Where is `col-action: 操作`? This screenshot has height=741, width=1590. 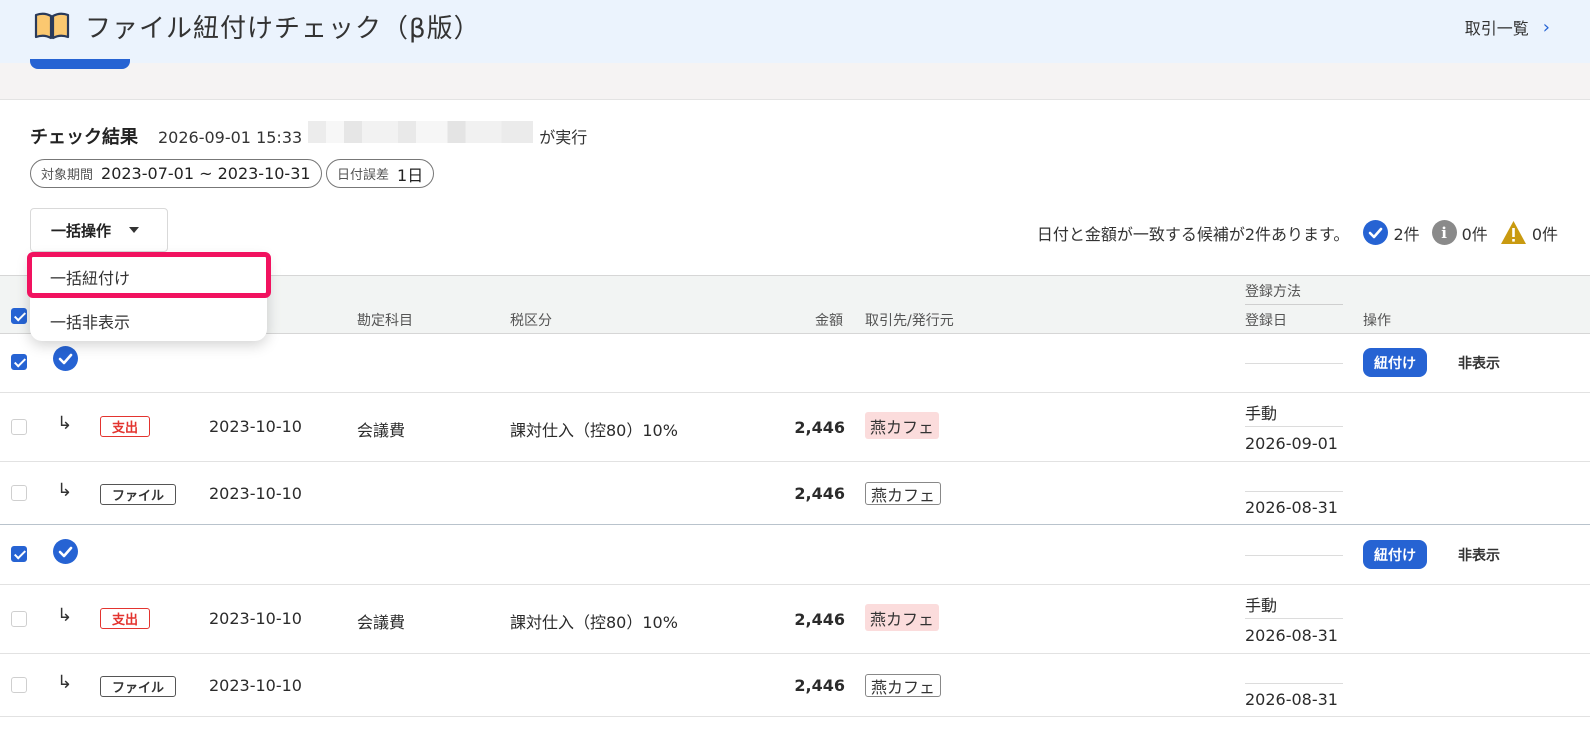
col-action: 操作 is located at coordinates (1377, 321).